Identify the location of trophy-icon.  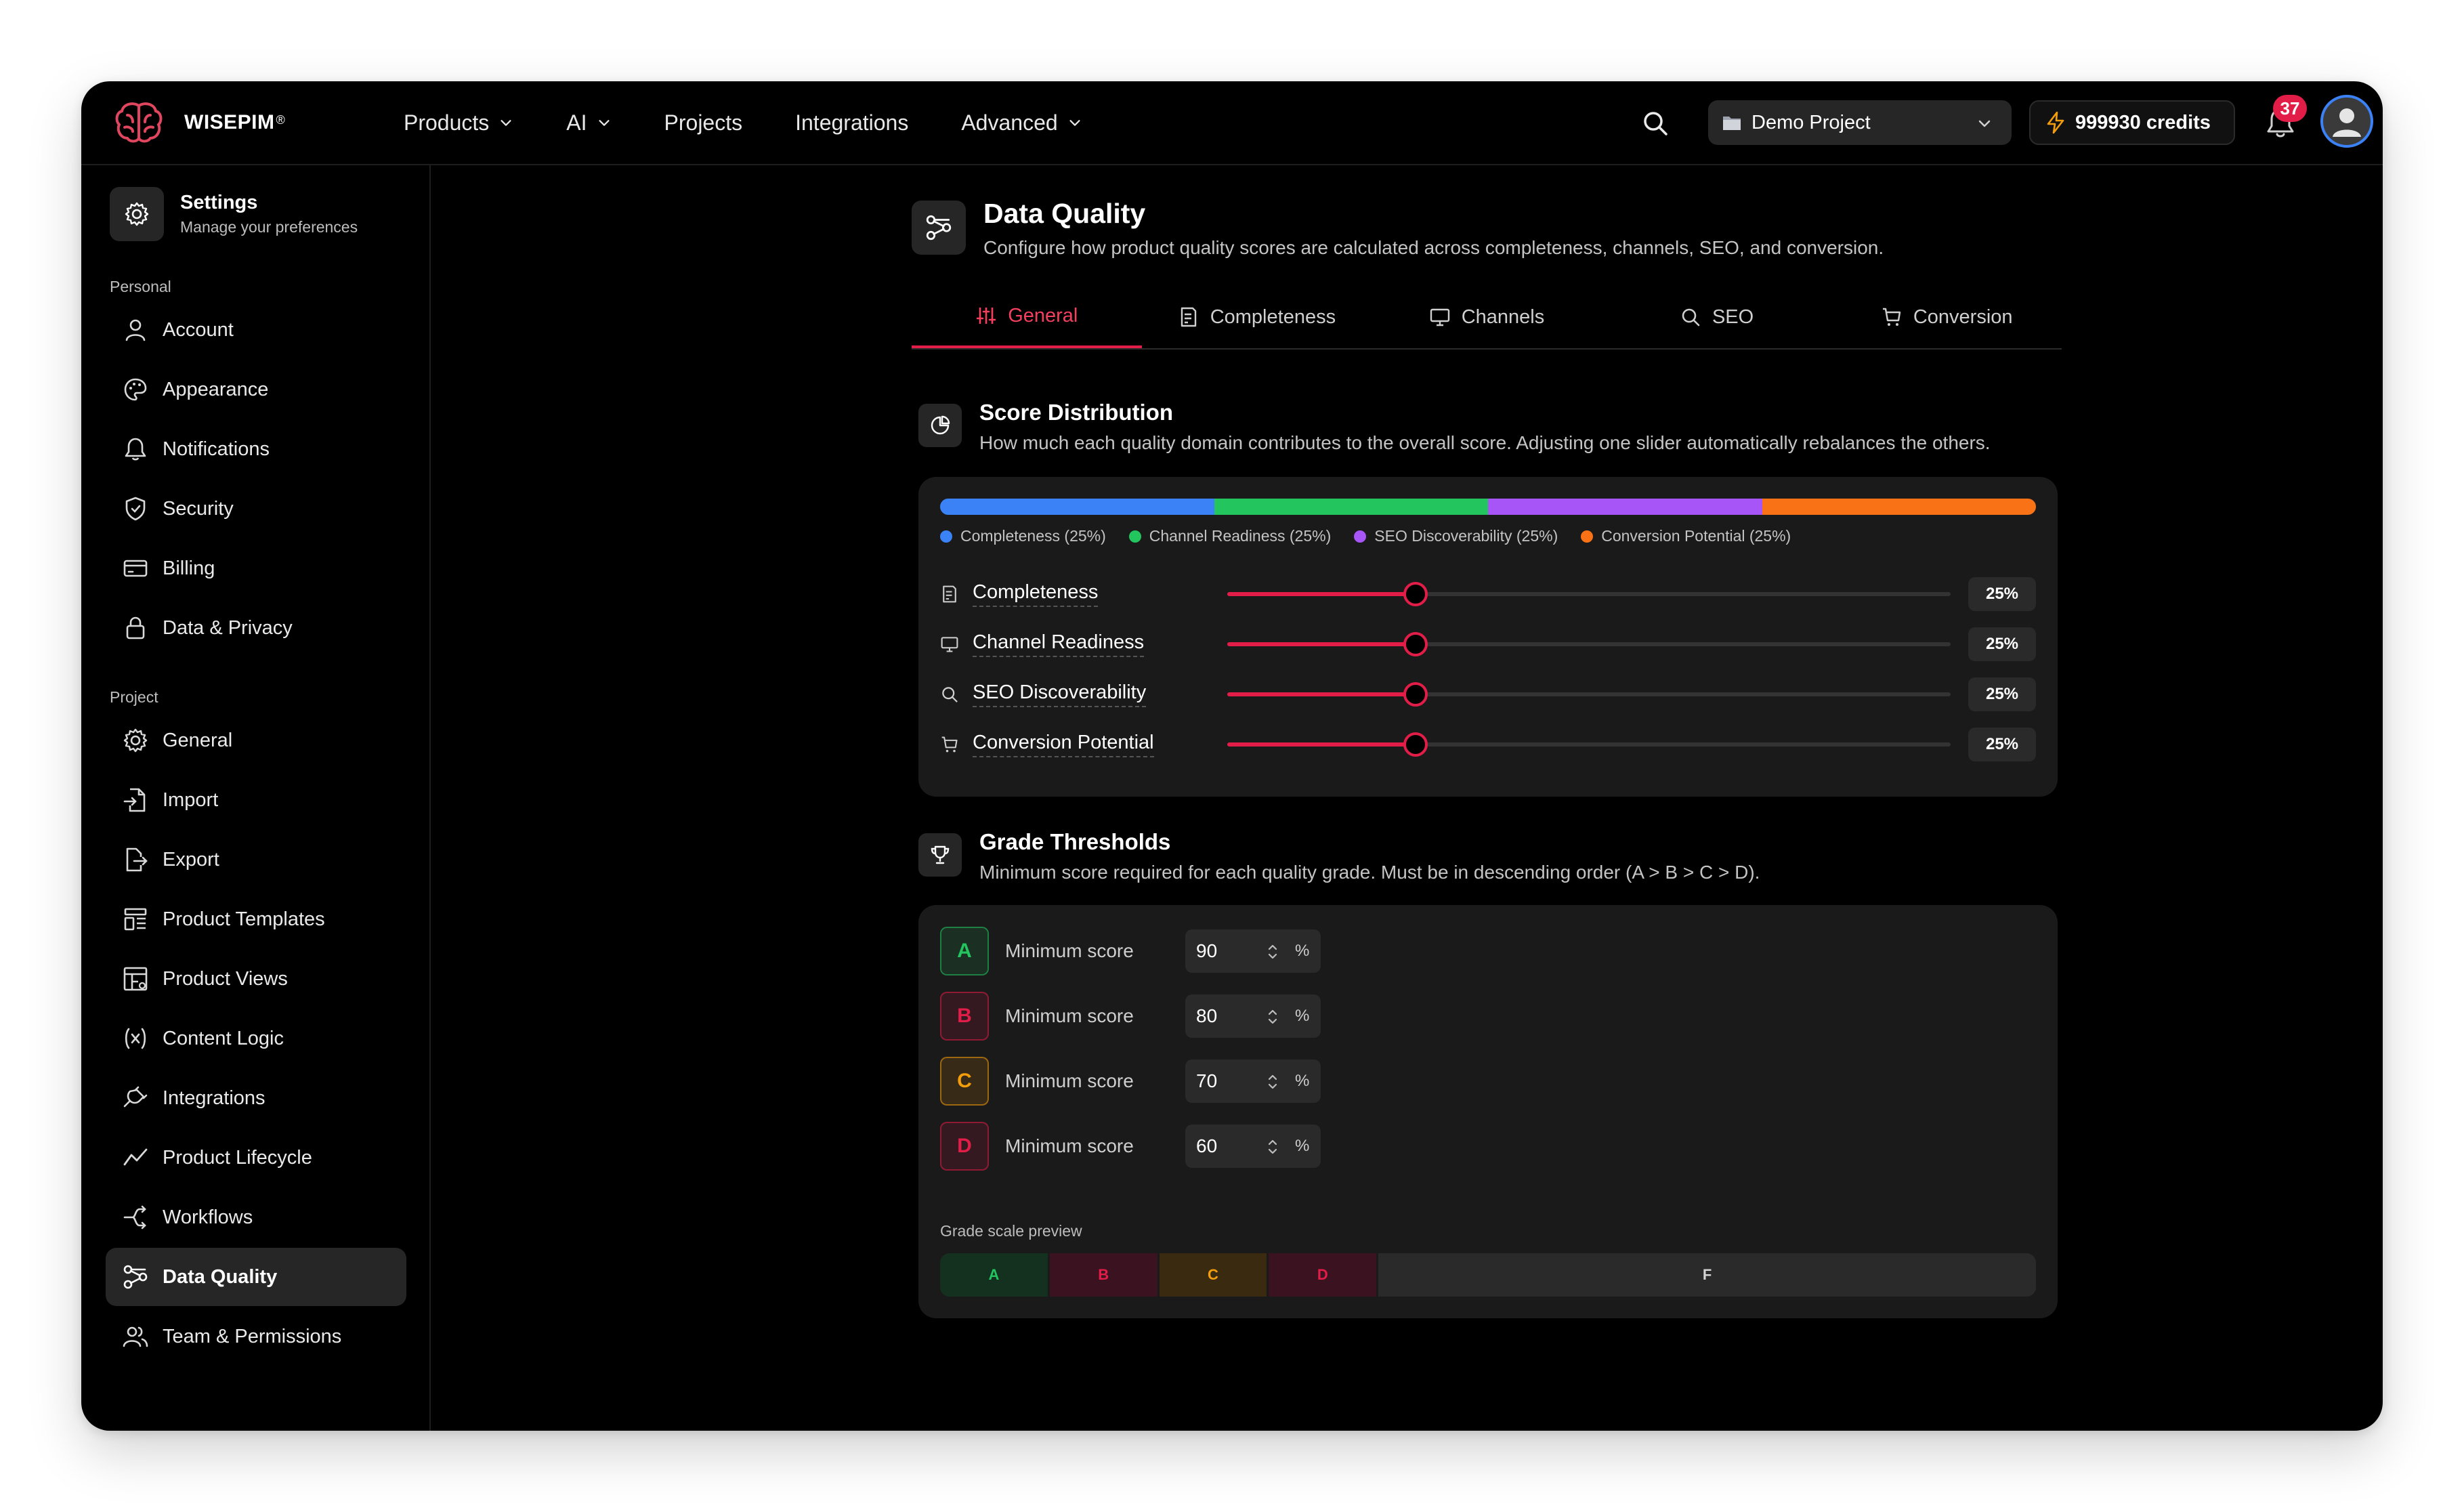
(940, 854).